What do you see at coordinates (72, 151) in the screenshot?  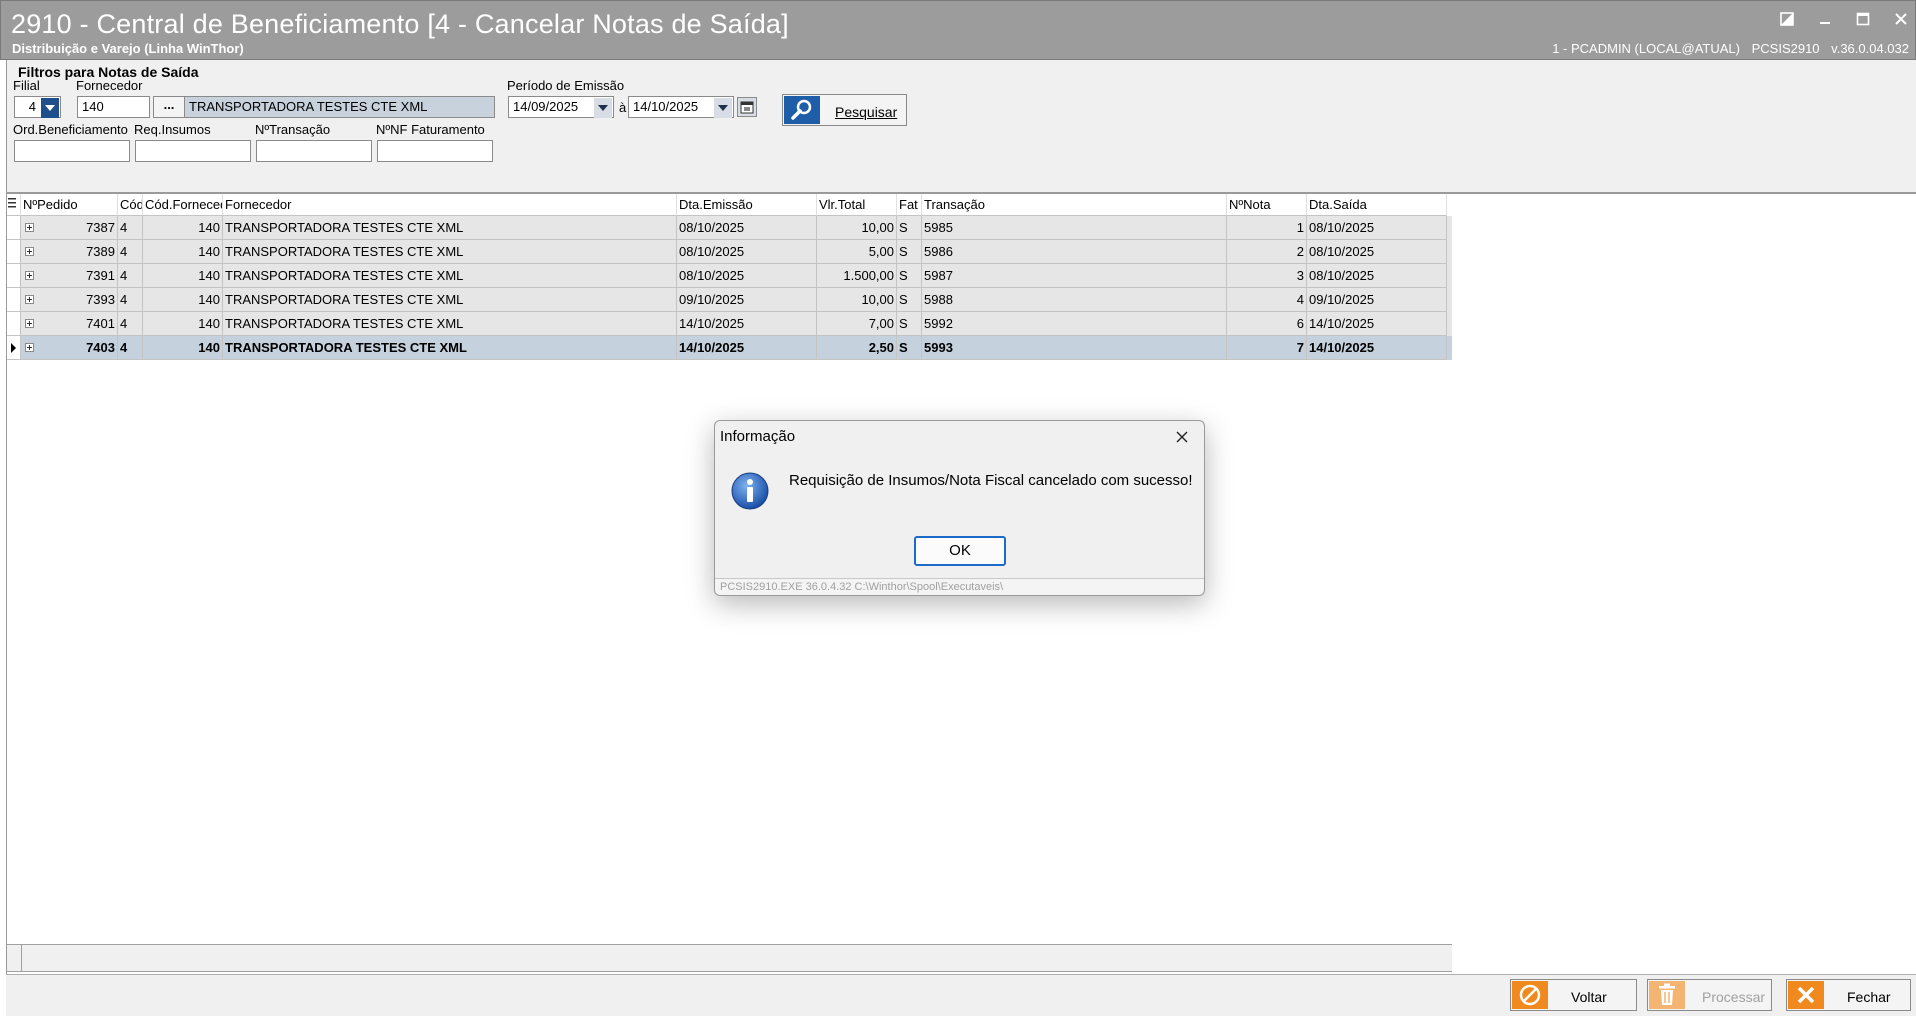 I see `ord-benef-input` at bounding box center [72, 151].